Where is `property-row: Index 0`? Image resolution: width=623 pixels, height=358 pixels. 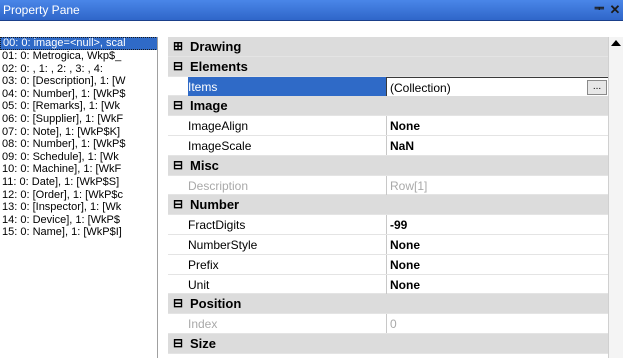 property-row: Index 0 is located at coordinates (388, 324).